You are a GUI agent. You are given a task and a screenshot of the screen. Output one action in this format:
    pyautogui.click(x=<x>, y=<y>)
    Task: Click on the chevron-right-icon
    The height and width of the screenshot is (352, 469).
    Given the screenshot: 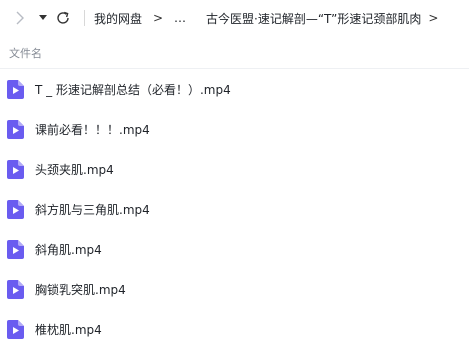 What is the action you would take?
    pyautogui.click(x=20, y=18)
    